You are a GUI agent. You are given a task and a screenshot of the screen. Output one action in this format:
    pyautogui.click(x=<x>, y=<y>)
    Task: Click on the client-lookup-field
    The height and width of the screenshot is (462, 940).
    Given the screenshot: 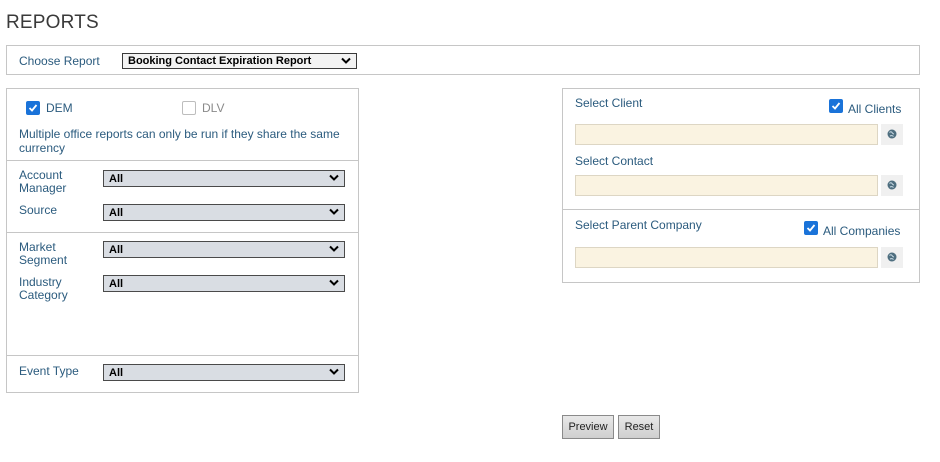 What is the action you would take?
    pyautogui.click(x=726, y=134)
    